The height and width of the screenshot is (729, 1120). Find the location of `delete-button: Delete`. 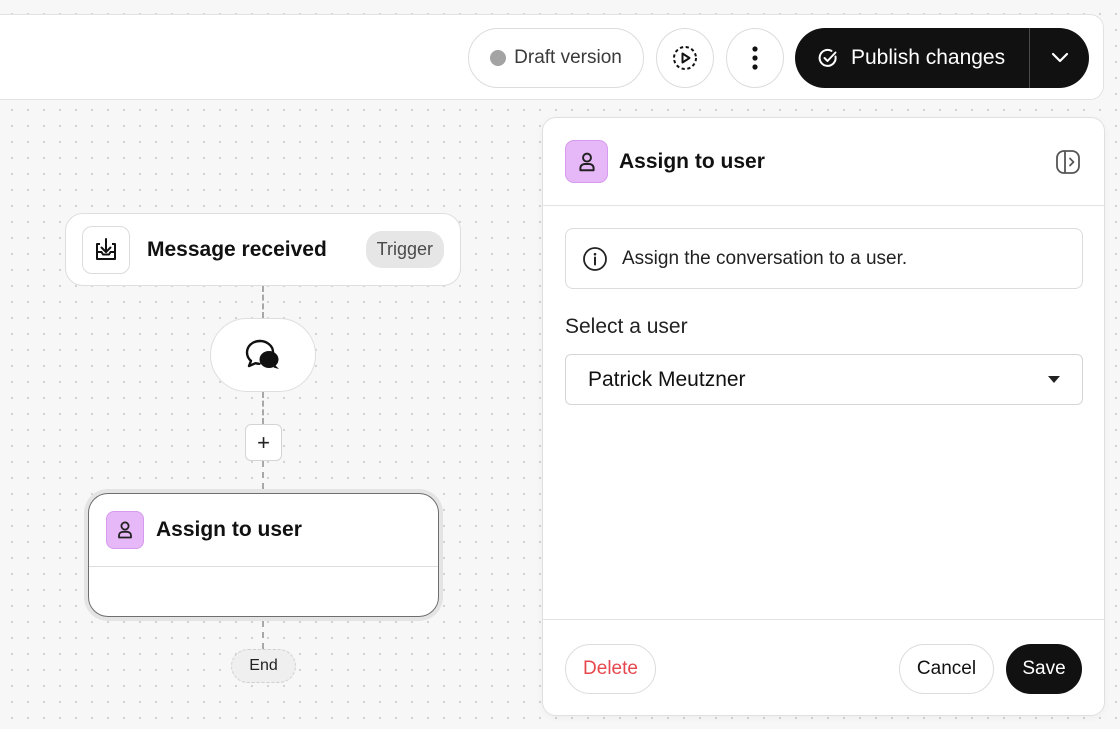

delete-button: Delete is located at coordinates (610, 669).